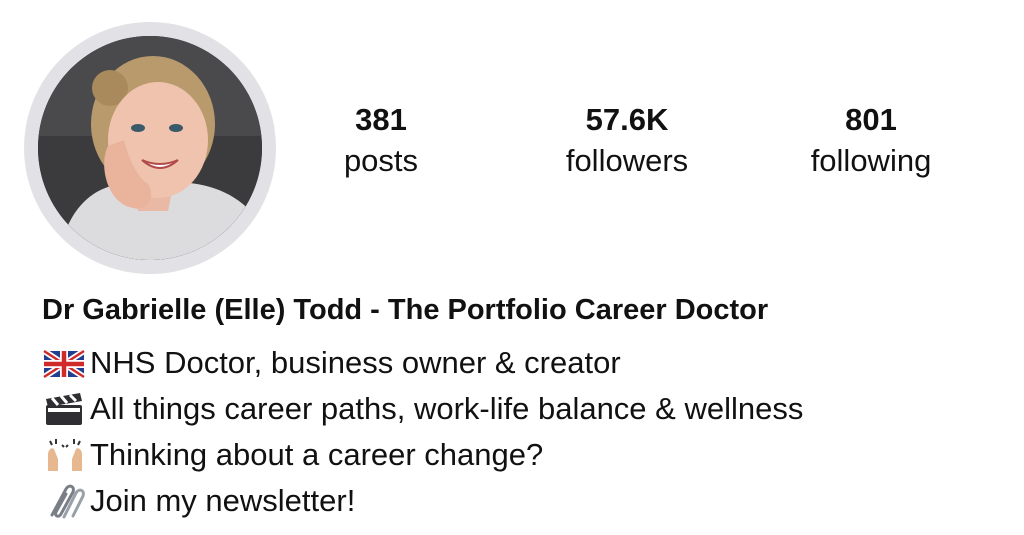  Describe the element at coordinates (381, 160) in the screenshot. I see `posts-label: posts` at that location.